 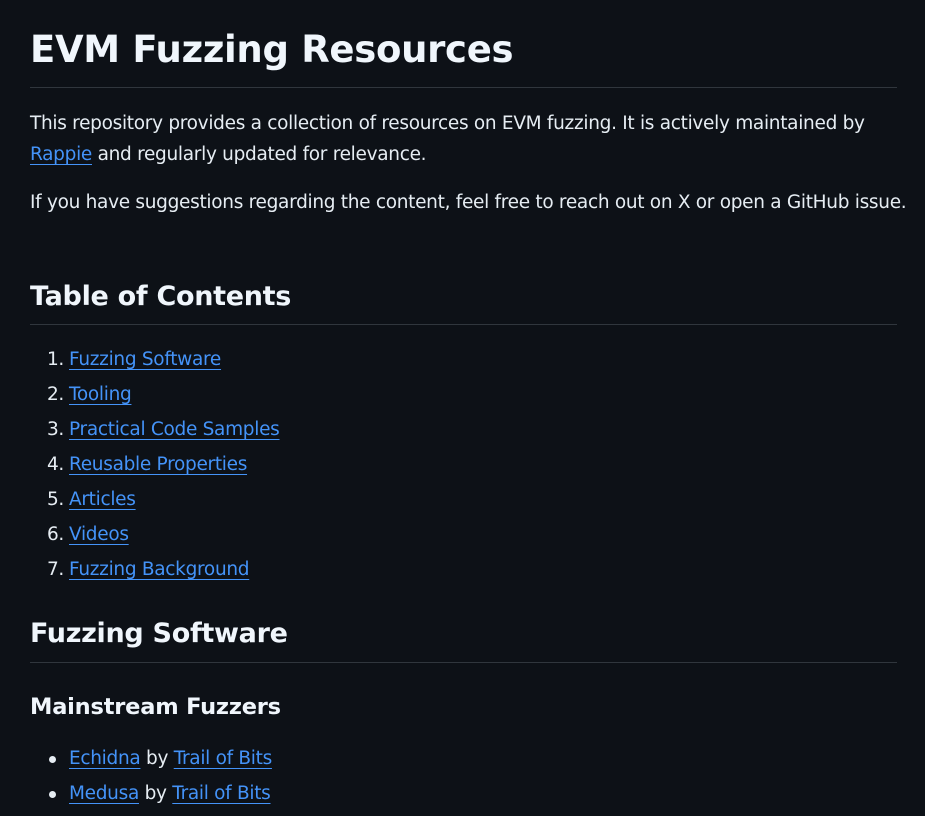 I want to click on toc-link-fuzzing-software: Fuzzing Software, so click(x=145, y=359).